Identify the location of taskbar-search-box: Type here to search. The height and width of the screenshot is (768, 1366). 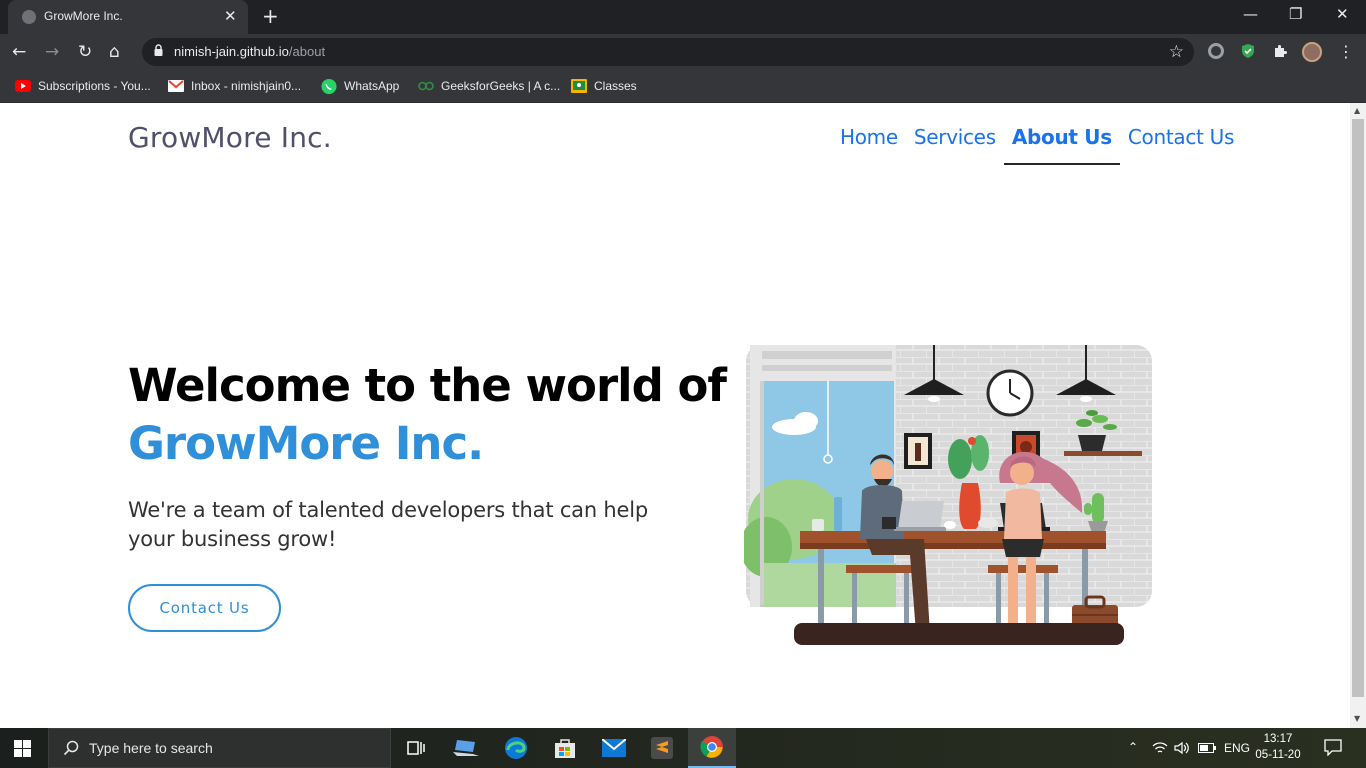
(219, 748).